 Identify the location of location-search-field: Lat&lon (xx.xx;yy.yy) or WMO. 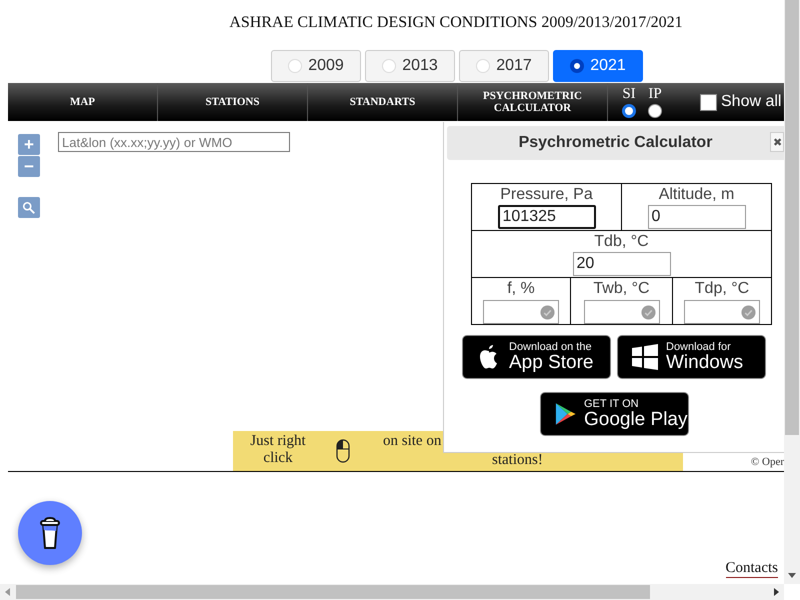
(174, 142).